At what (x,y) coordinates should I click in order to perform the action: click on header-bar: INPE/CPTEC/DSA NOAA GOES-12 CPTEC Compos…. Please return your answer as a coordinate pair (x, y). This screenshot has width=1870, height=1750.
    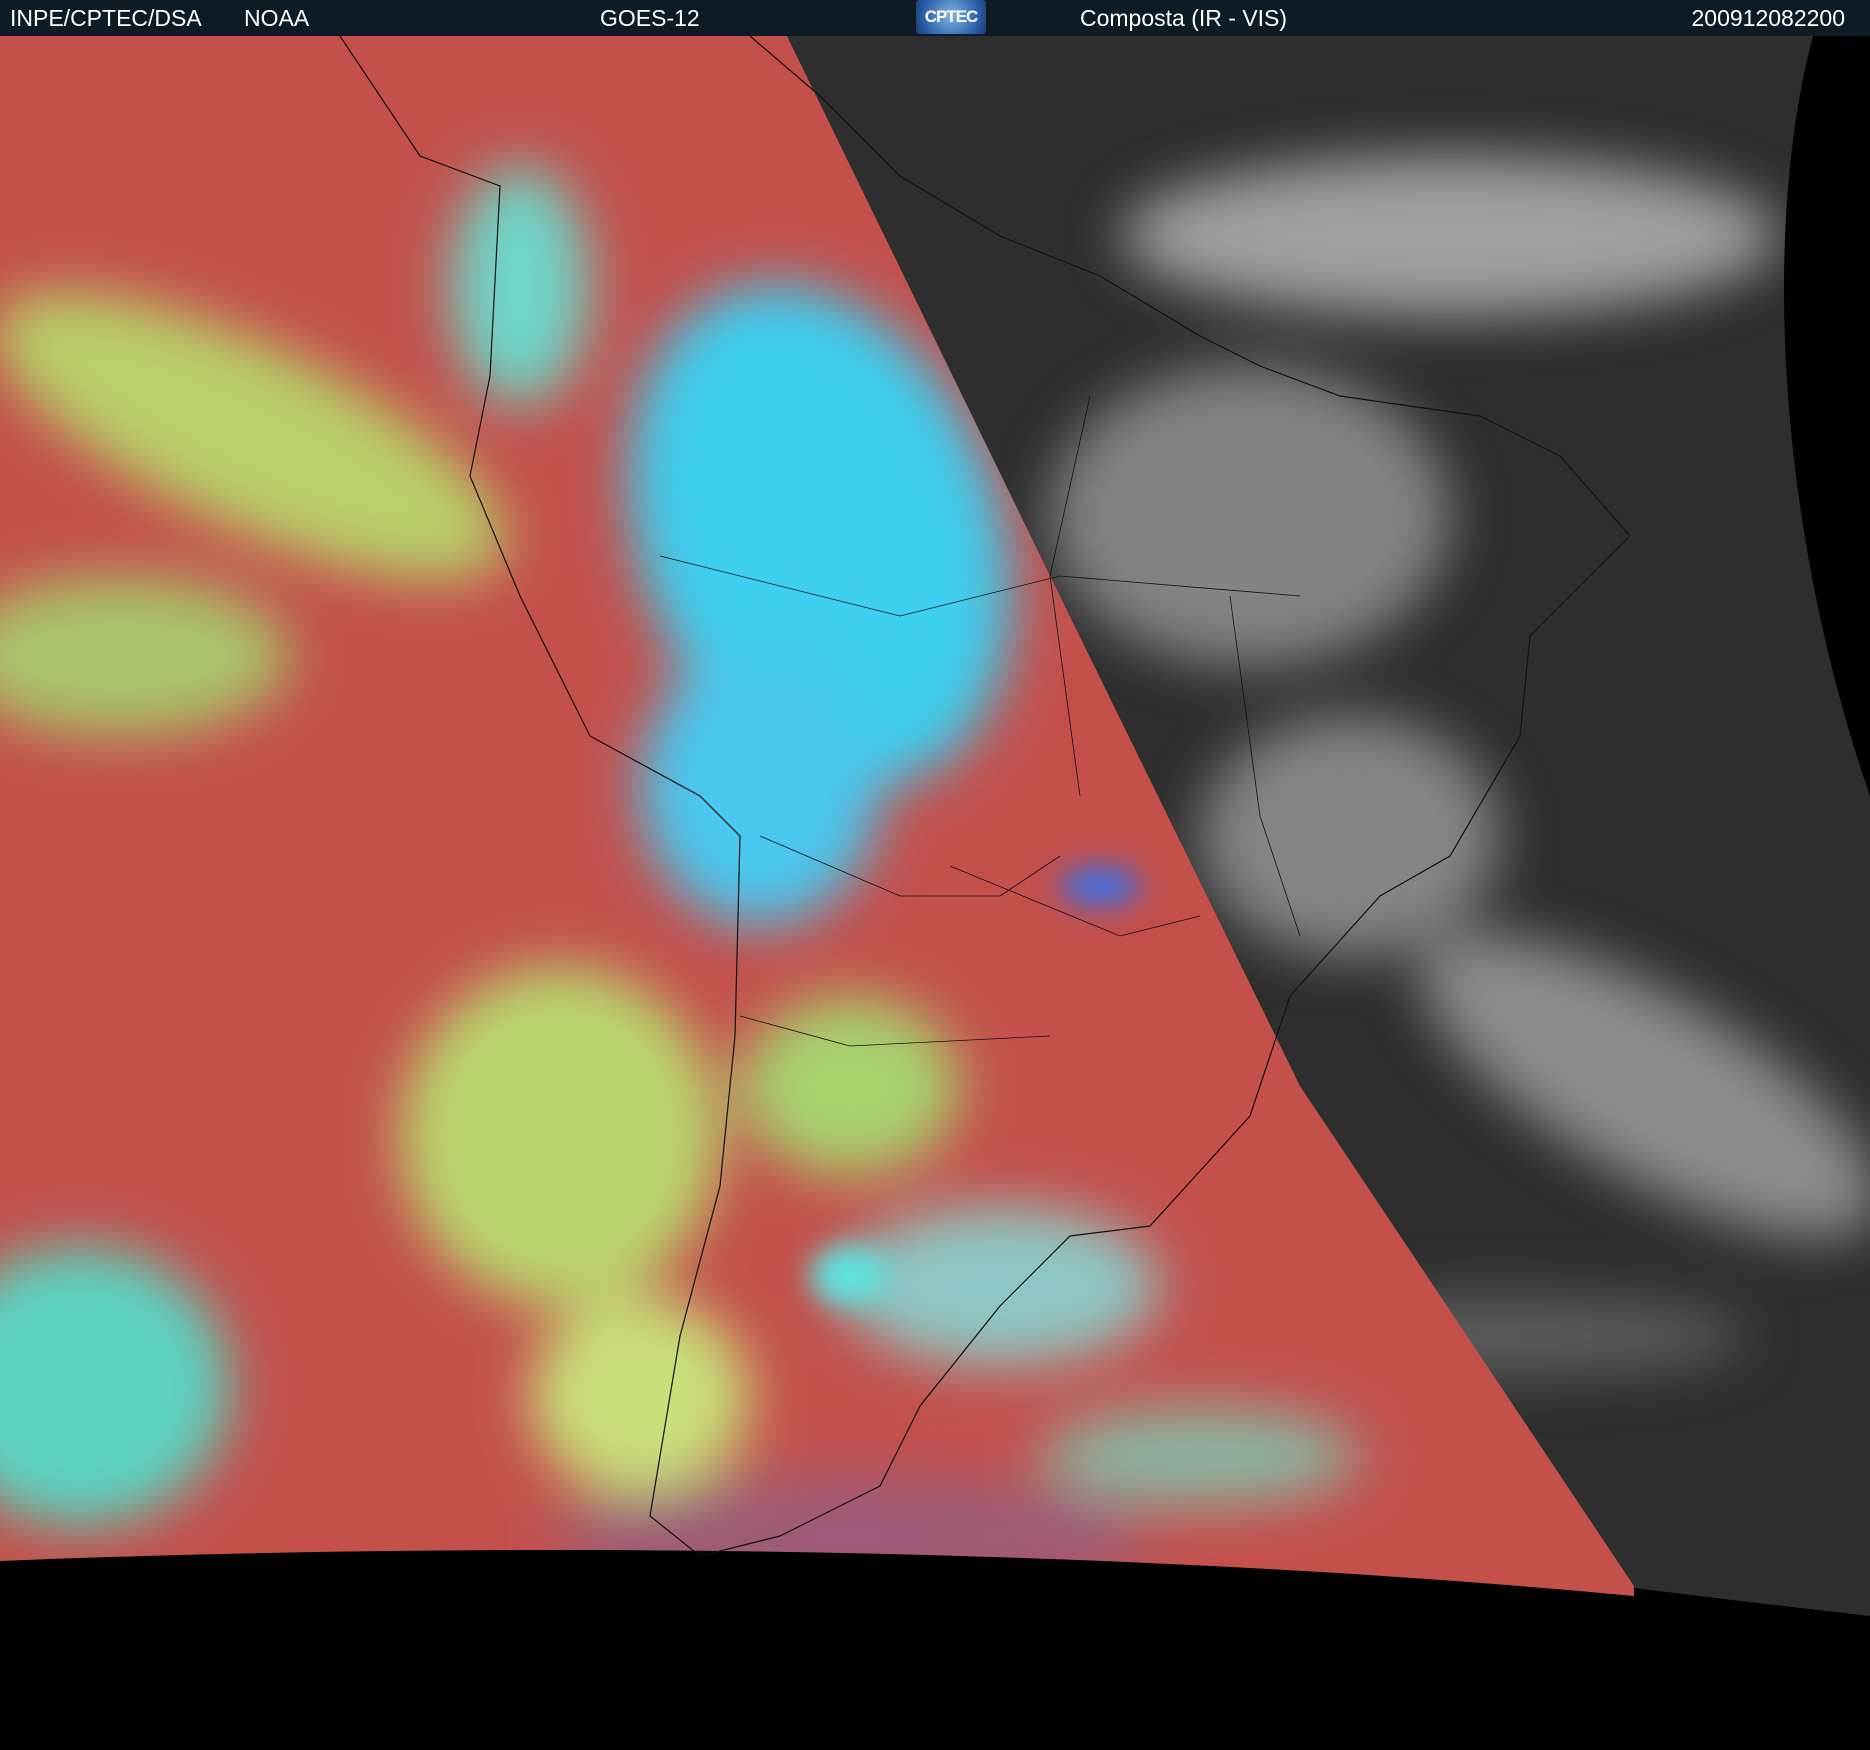
    Looking at the image, I should click on (935, 18).